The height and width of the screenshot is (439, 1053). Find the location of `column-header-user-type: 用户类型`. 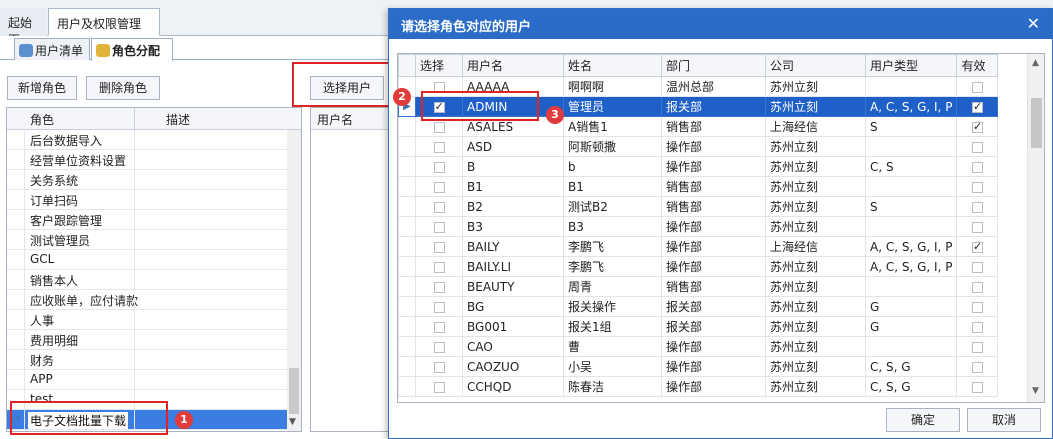

column-header-user-type: 用户类型 is located at coordinates (911, 65).